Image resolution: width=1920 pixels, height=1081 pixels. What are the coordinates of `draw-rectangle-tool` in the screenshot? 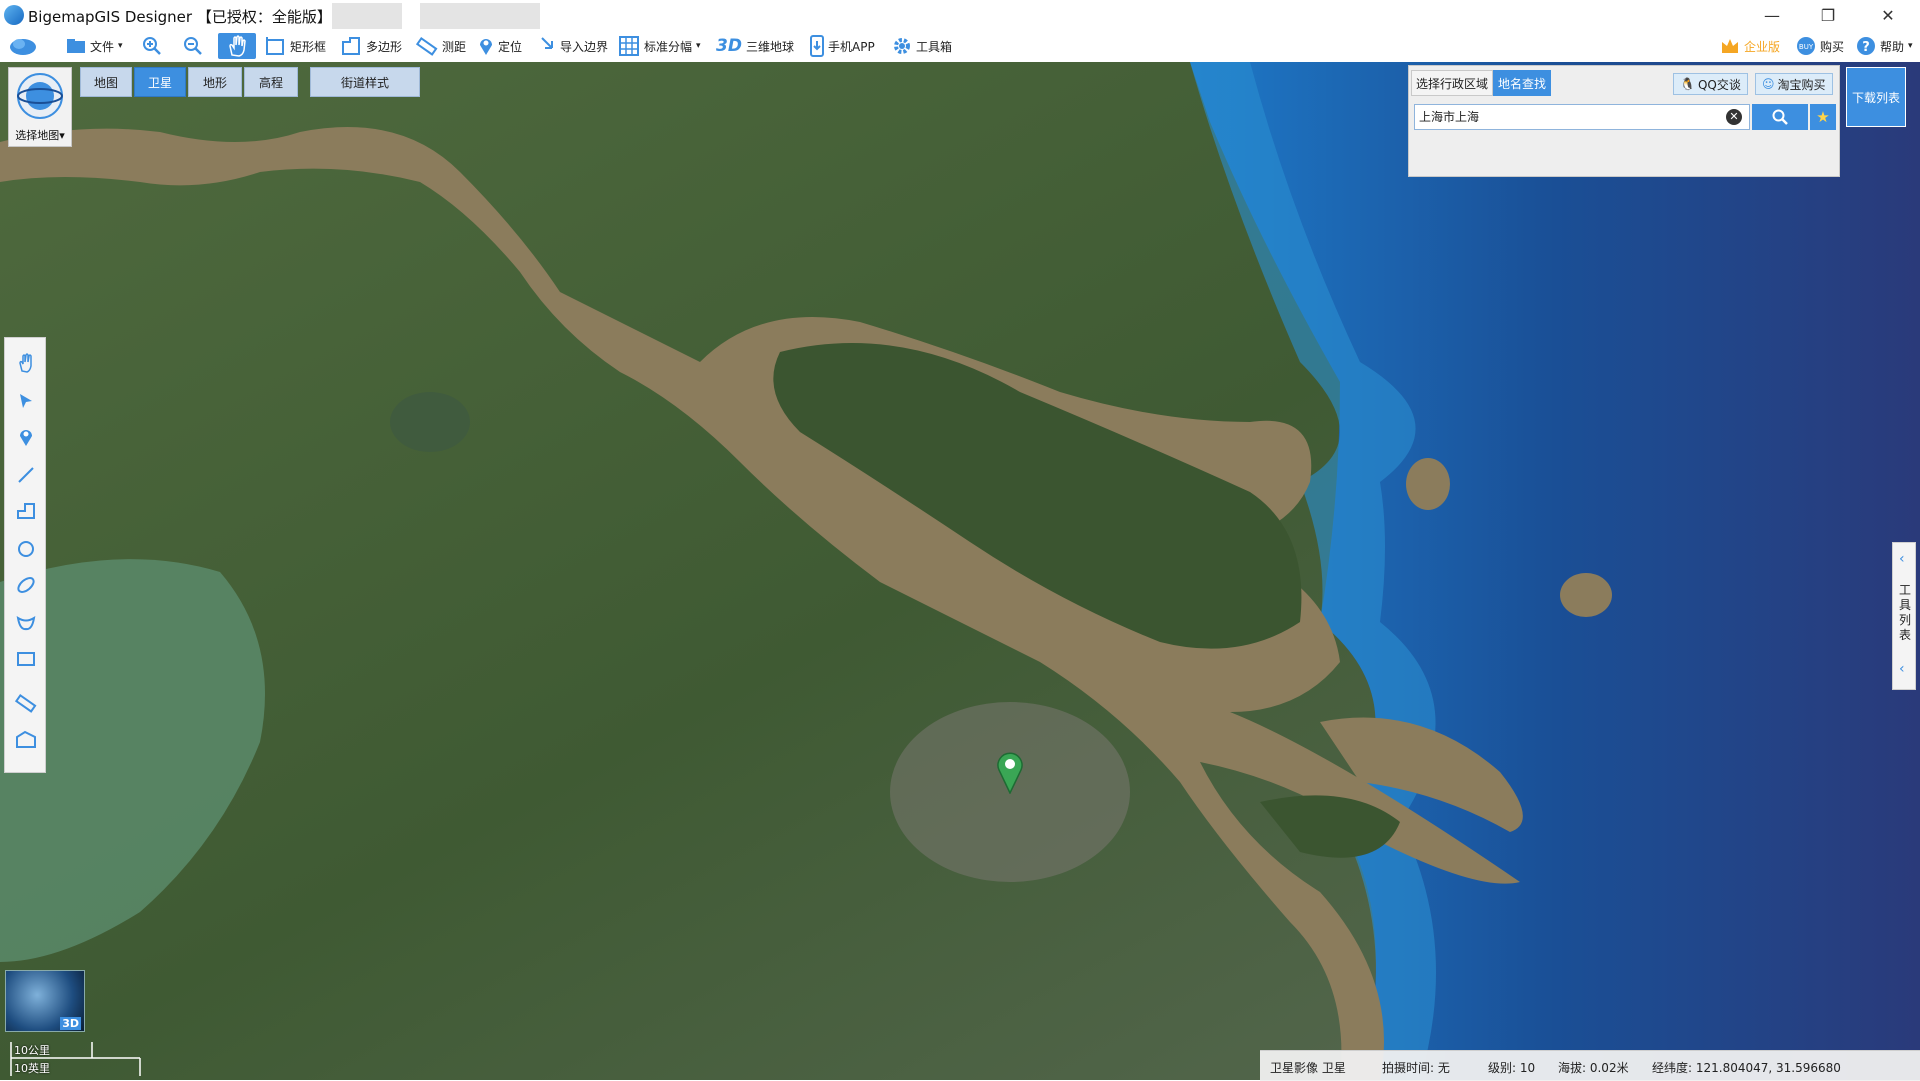 It's located at (26, 659).